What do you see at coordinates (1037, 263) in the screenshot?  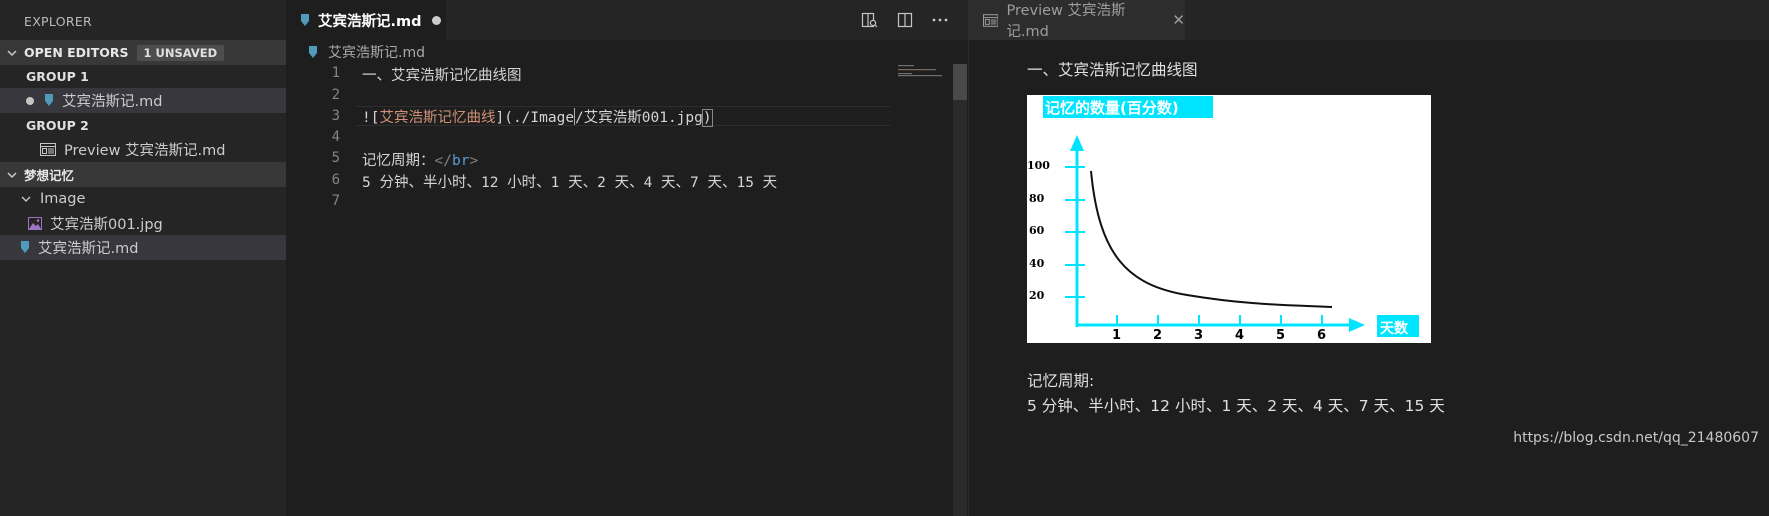 I see `curve-y-tick: 40` at bounding box center [1037, 263].